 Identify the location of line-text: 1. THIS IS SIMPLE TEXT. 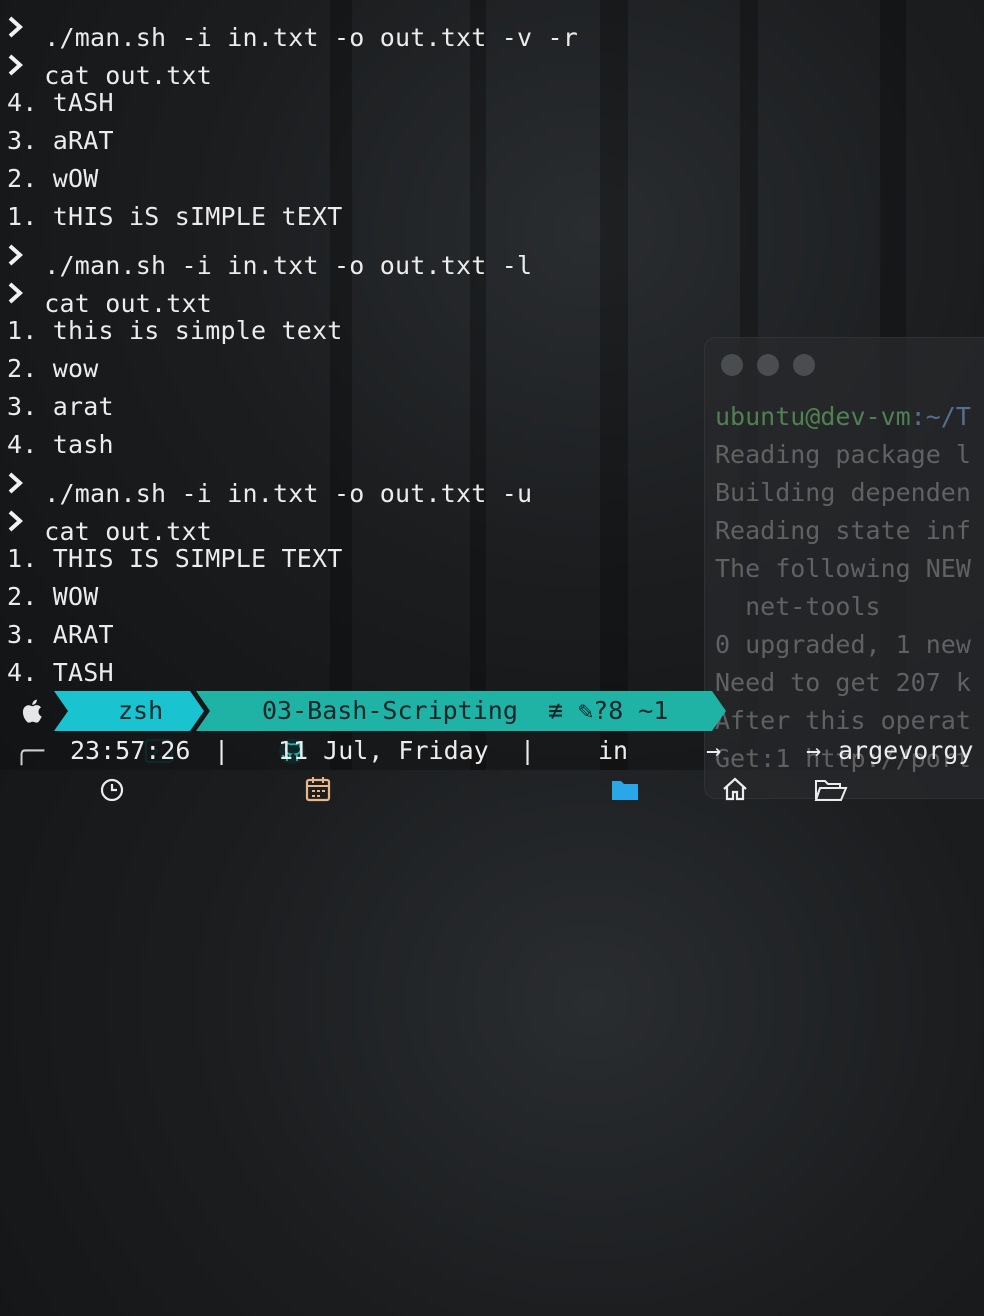
(175, 558).